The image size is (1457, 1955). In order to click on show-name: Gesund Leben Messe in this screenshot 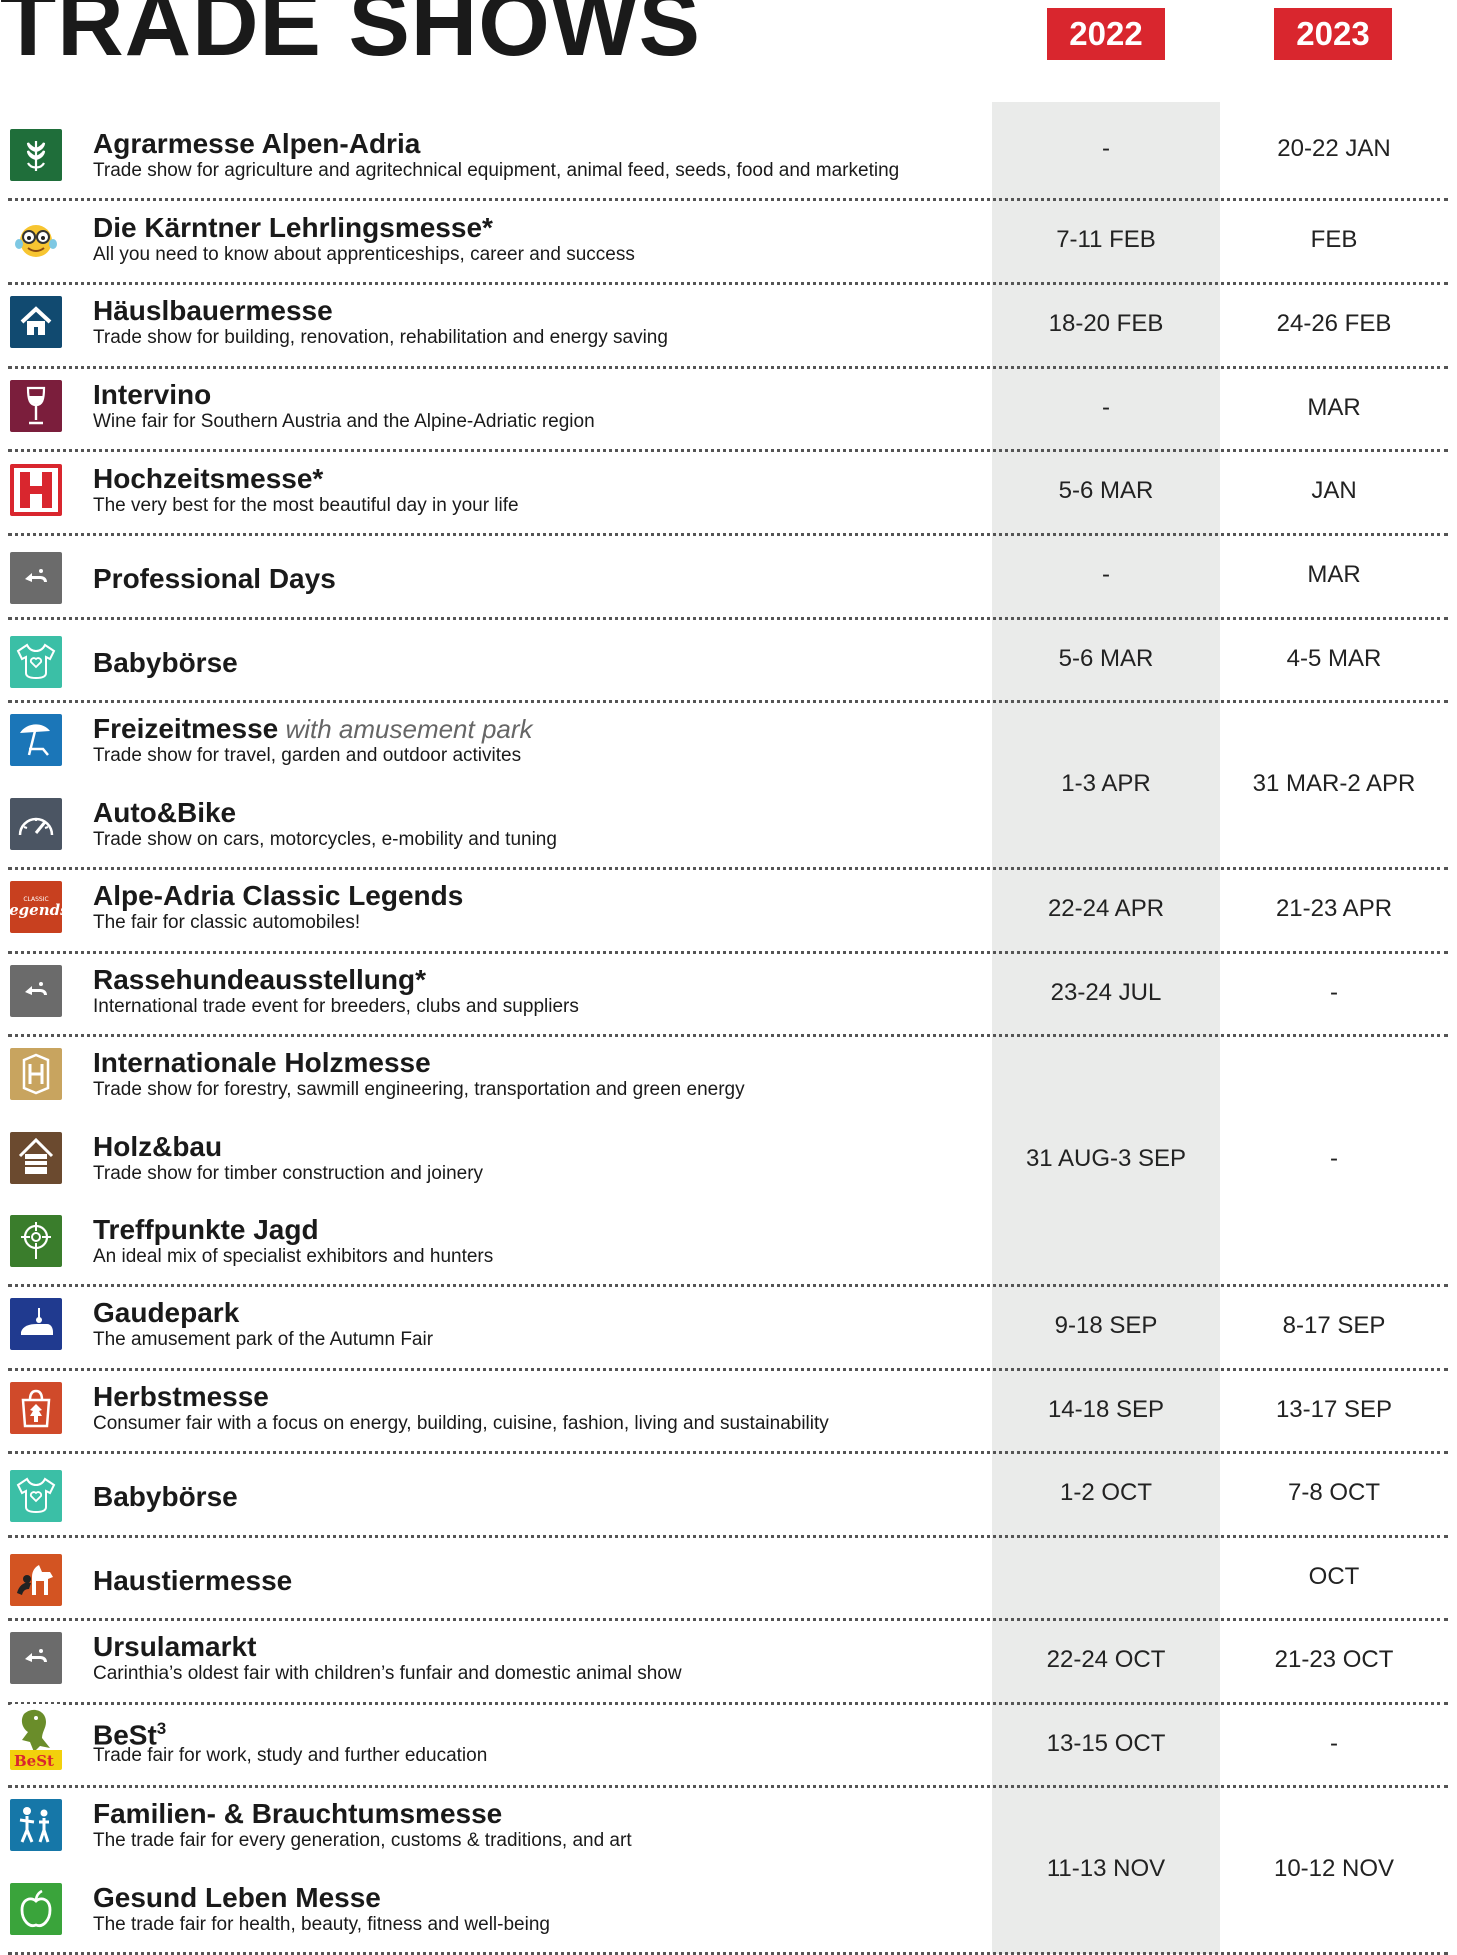, I will do `click(237, 1898)`.